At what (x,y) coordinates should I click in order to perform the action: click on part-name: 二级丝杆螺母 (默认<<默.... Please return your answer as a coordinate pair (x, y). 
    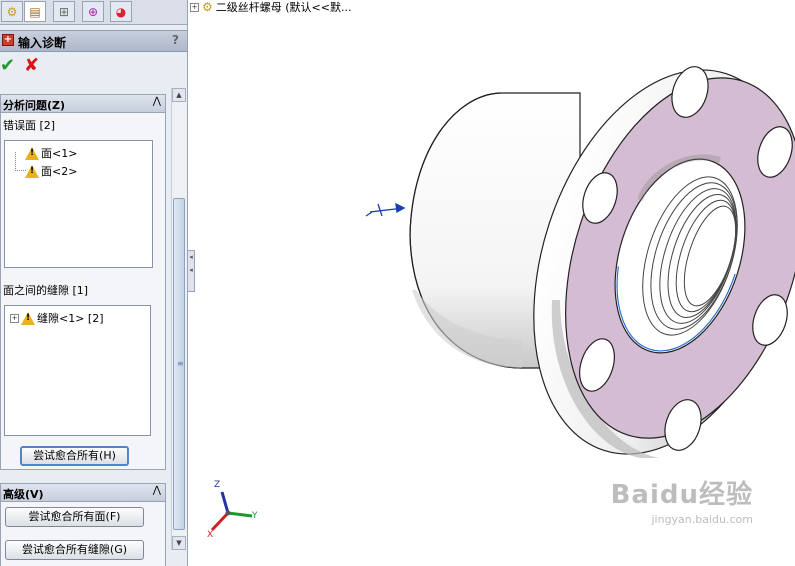
    Looking at the image, I should click on (283, 7).